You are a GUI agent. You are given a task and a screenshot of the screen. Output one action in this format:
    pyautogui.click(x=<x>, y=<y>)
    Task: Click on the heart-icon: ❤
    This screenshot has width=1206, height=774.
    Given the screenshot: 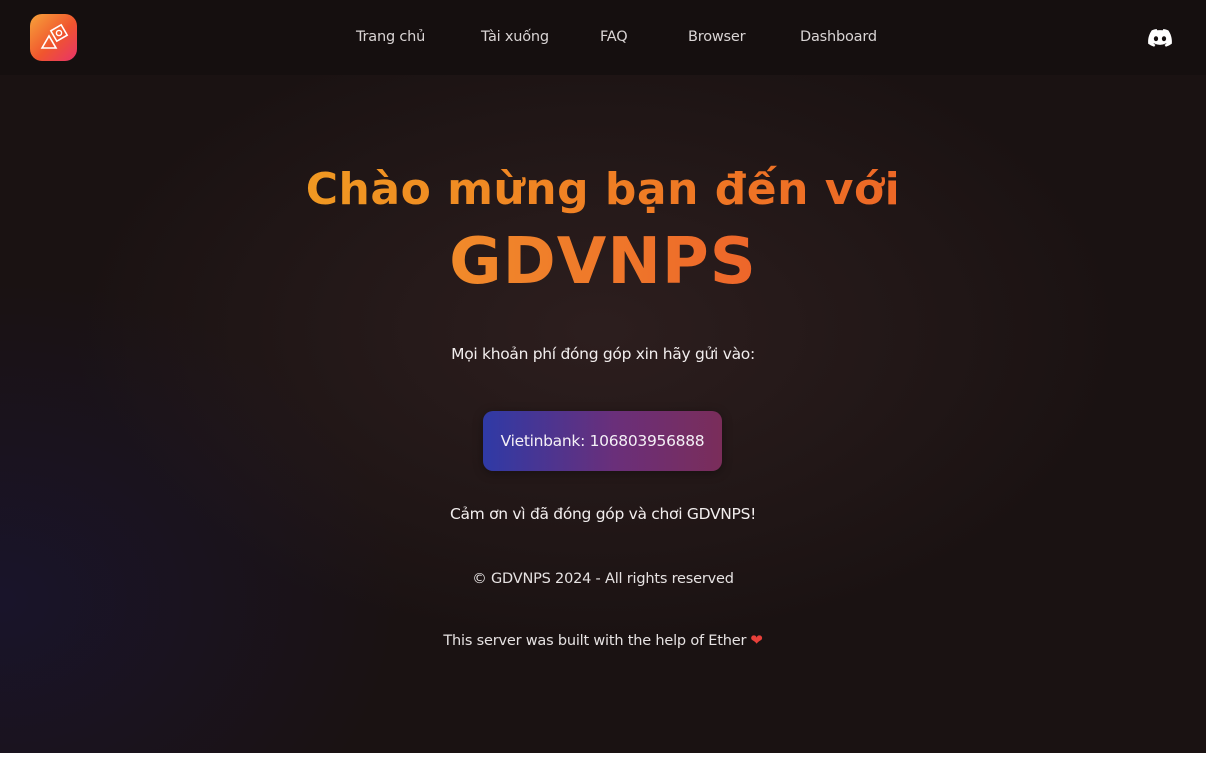 What is the action you would take?
    pyautogui.click(x=756, y=640)
    